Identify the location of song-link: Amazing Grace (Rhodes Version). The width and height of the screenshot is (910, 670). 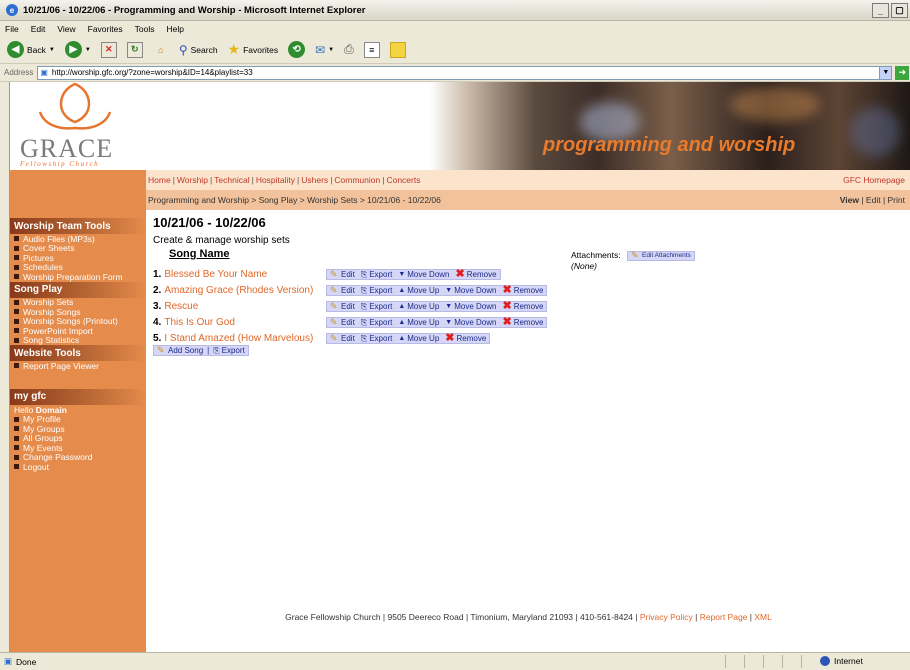
(238, 290).